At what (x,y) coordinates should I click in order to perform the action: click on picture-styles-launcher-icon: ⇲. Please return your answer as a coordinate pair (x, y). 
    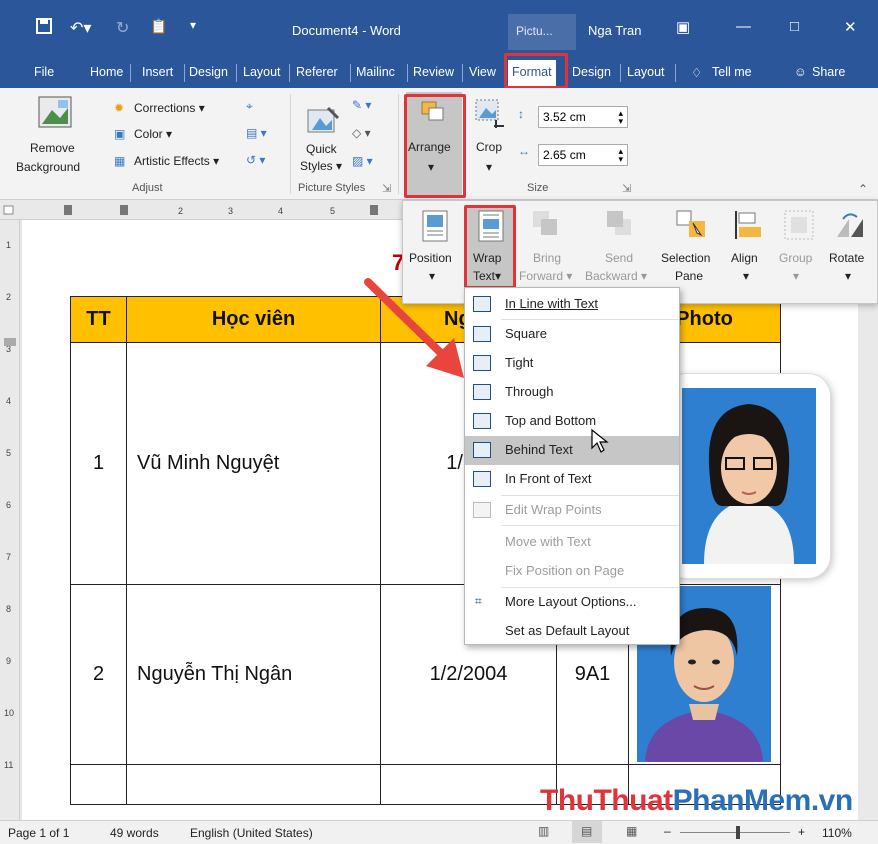
    Looking at the image, I should click on (386, 188).